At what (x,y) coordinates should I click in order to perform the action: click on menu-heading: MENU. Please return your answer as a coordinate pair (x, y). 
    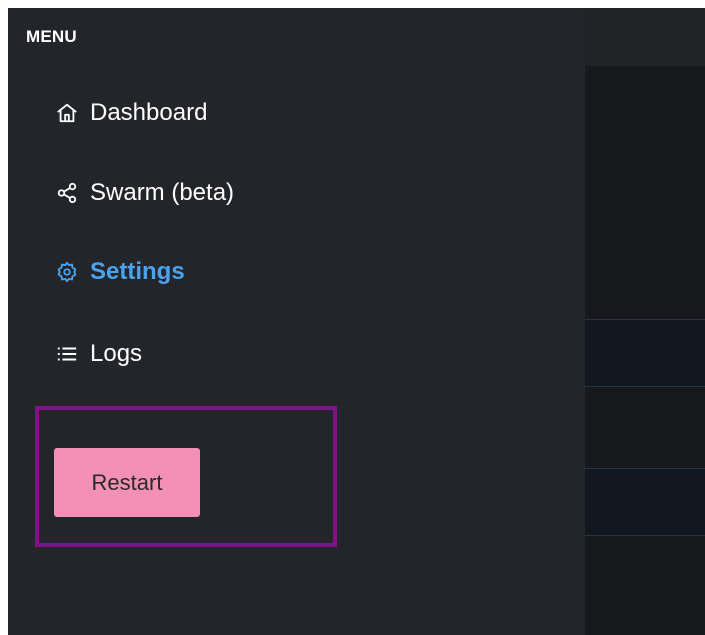
    Looking at the image, I should click on (51, 36).